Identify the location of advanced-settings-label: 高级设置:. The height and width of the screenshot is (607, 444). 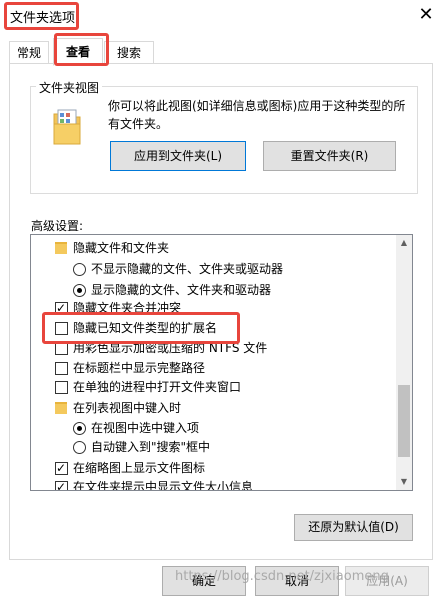
(57, 226).